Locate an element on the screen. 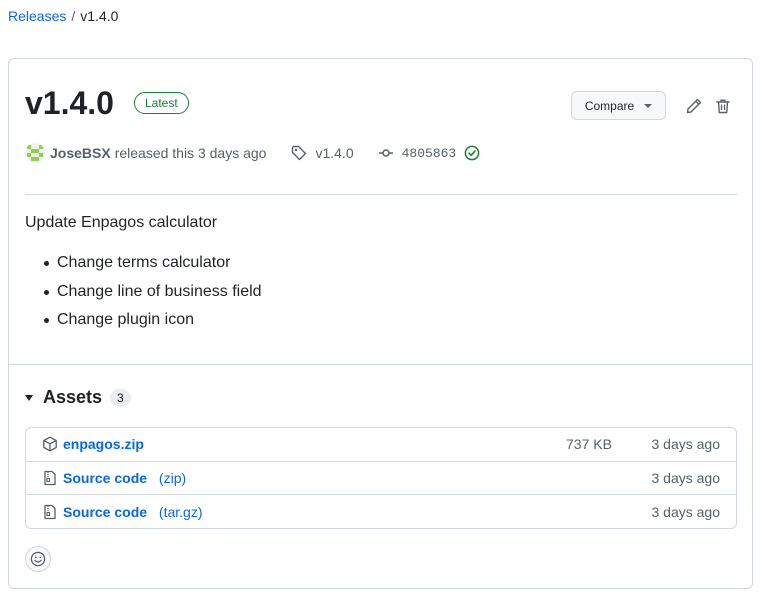  release-title: v1.4.0 is located at coordinates (69, 103).